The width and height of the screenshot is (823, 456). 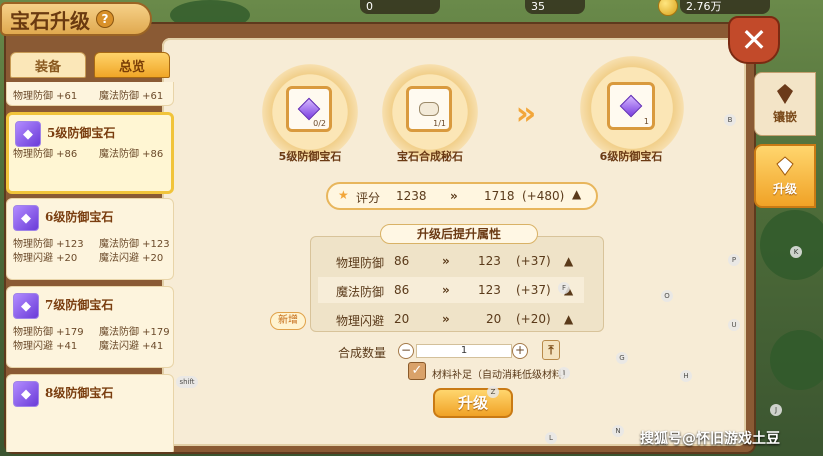 What do you see at coordinates (90, 94) in the screenshot?
I see `list-item: 物理防御 +61 魔法防御 +61` at bounding box center [90, 94].